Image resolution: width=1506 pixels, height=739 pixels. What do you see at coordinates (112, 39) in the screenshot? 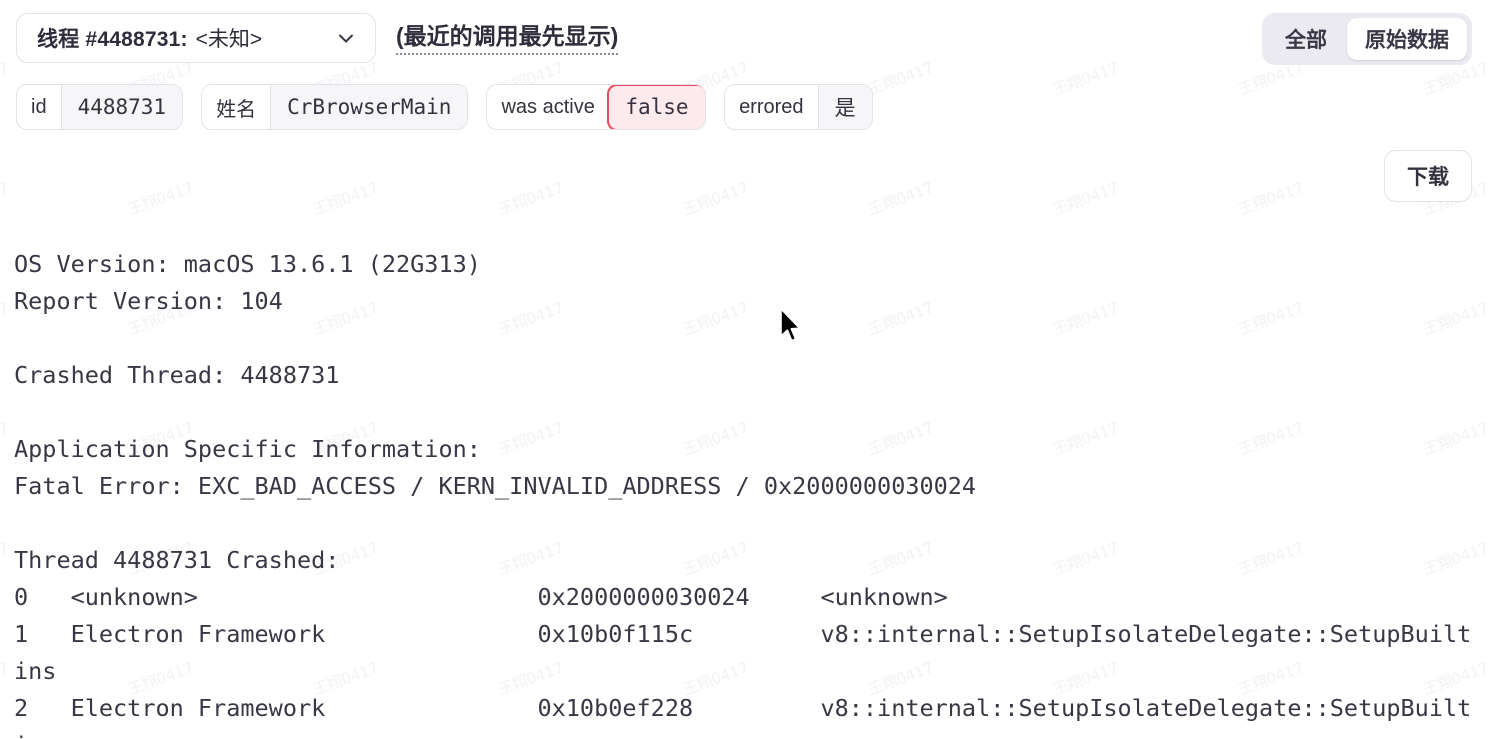
I see `thread-selector-label: 线程 #4488731:` at bounding box center [112, 39].